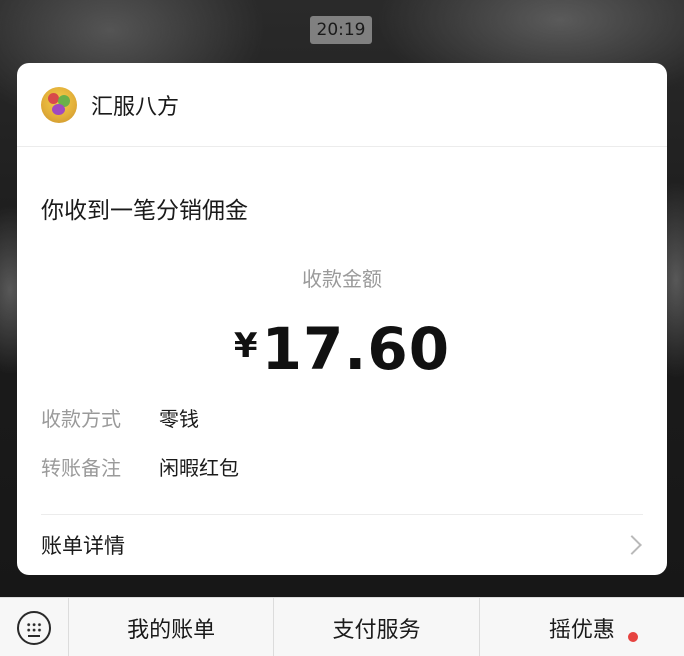 Image resolution: width=684 pixels, height=656 pixels. I want to click on bottom-menu-bar: 我的账单 支付服务 摇优惠, so click(342, 626).